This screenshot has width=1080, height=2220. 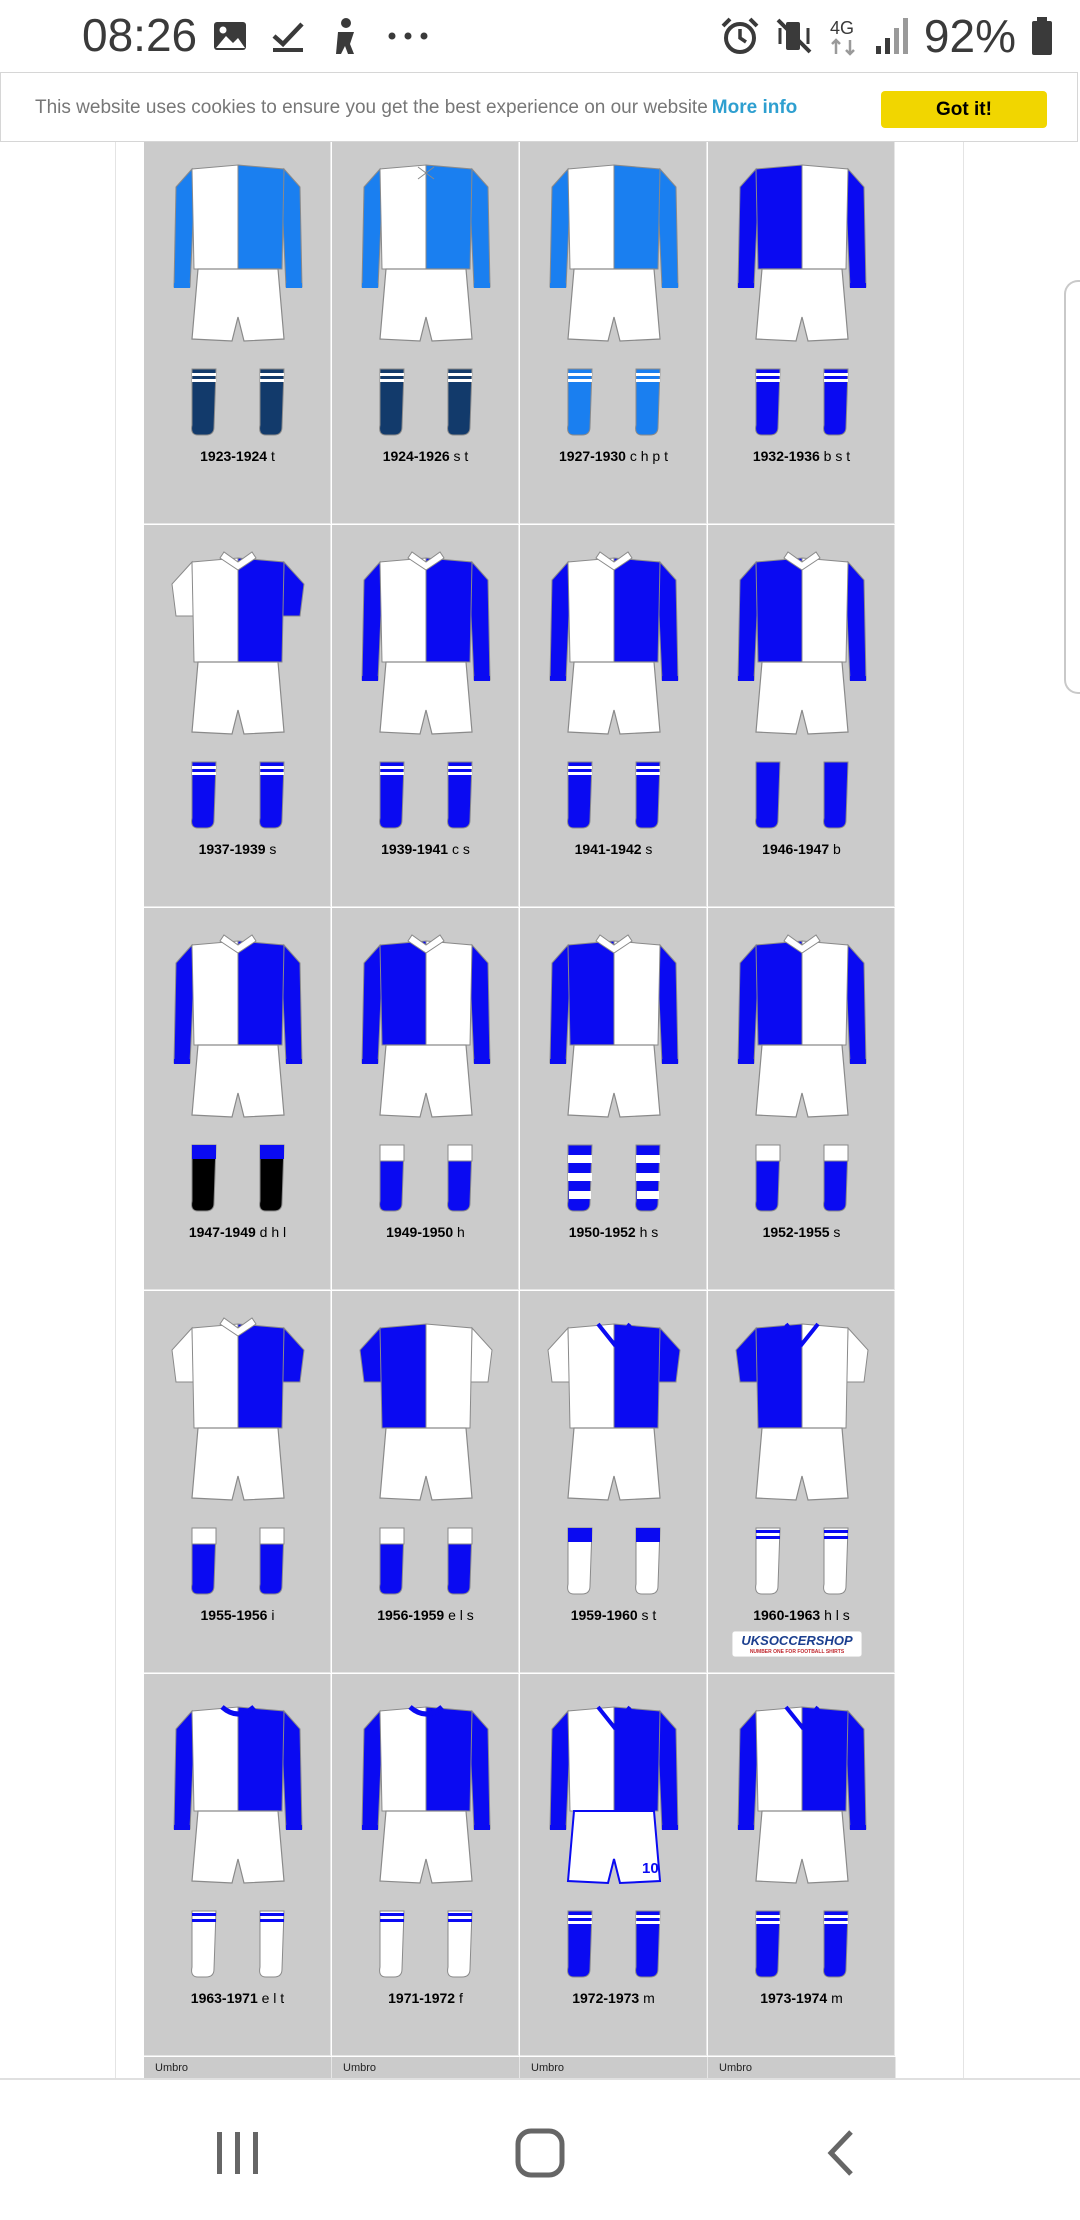 I want to click on kit-cell: 1923-1924 t, so click(x=237, y=333).